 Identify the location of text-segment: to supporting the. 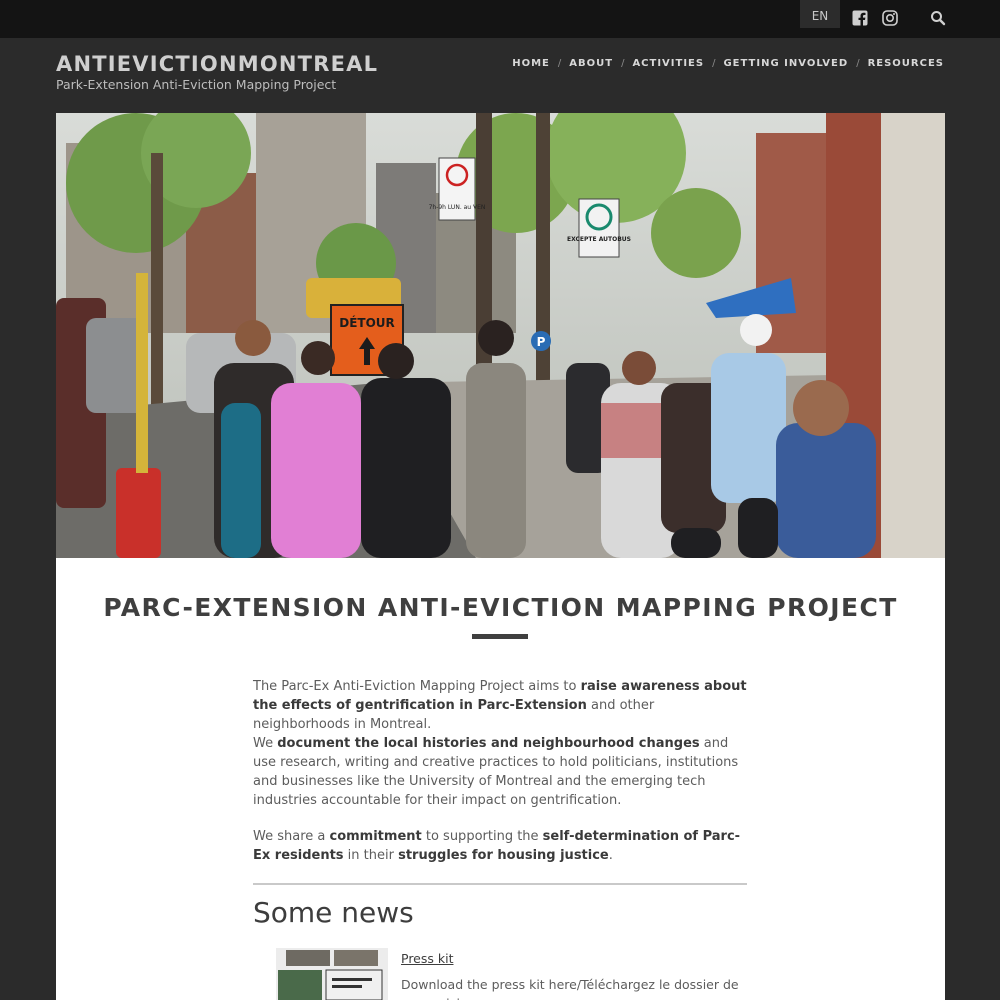
(482, 836).